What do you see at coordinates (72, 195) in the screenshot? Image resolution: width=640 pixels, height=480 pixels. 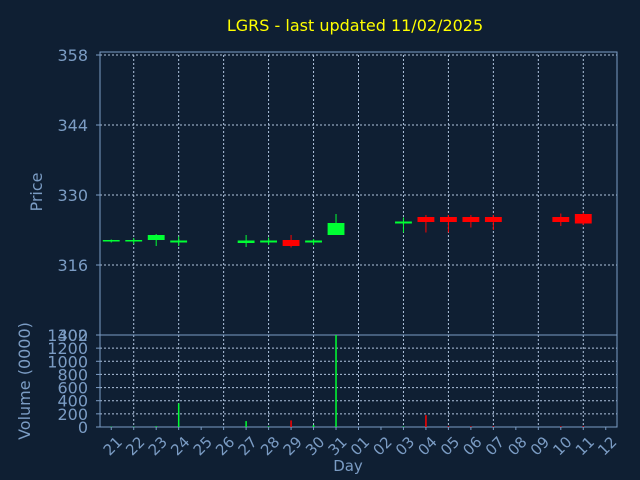 I see `price-tick-label: 330` at bounding box center [72, 195].